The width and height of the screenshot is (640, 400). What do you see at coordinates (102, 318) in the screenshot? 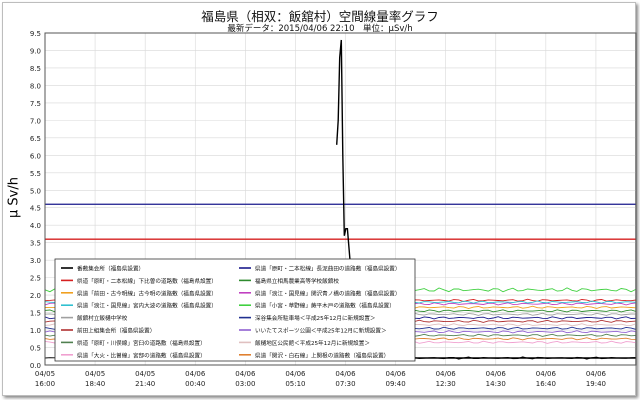
I see `legend-label: 飯舘村立飯樋中学校` at bounding box center [102, 318].